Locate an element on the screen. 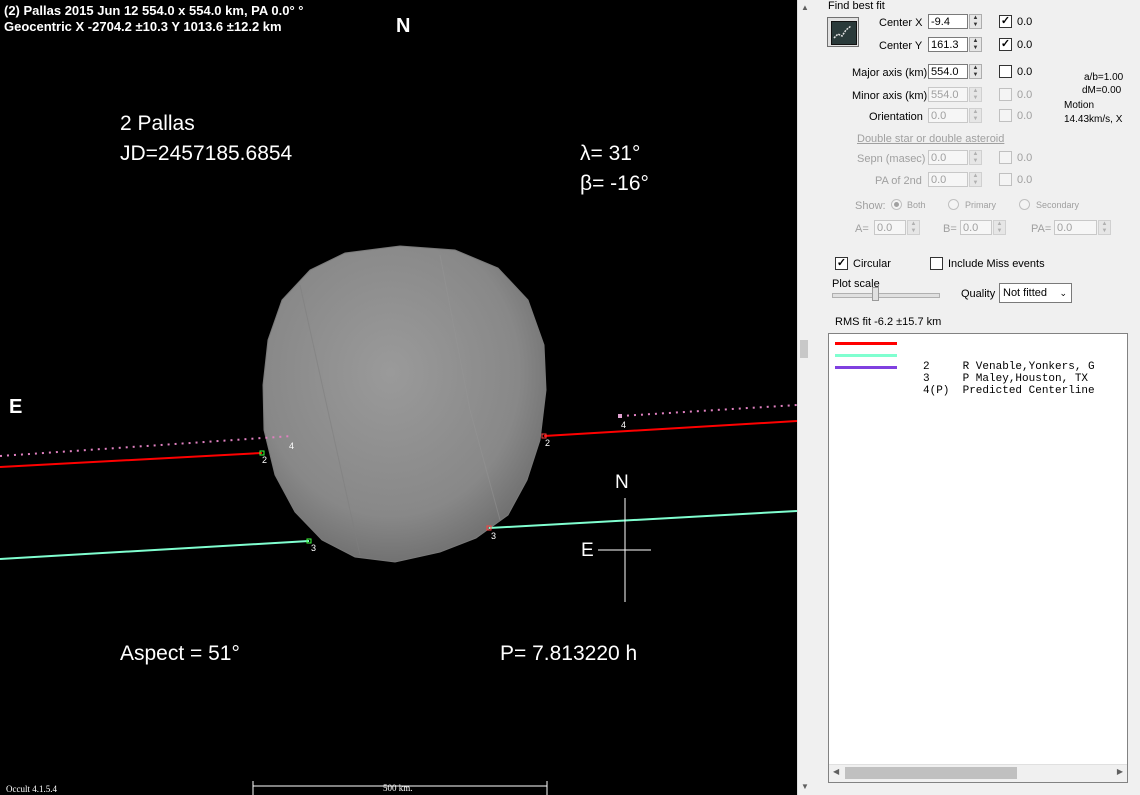  list-item: 3 P Maley,Houston, TX is located at coordinates (961, 367).